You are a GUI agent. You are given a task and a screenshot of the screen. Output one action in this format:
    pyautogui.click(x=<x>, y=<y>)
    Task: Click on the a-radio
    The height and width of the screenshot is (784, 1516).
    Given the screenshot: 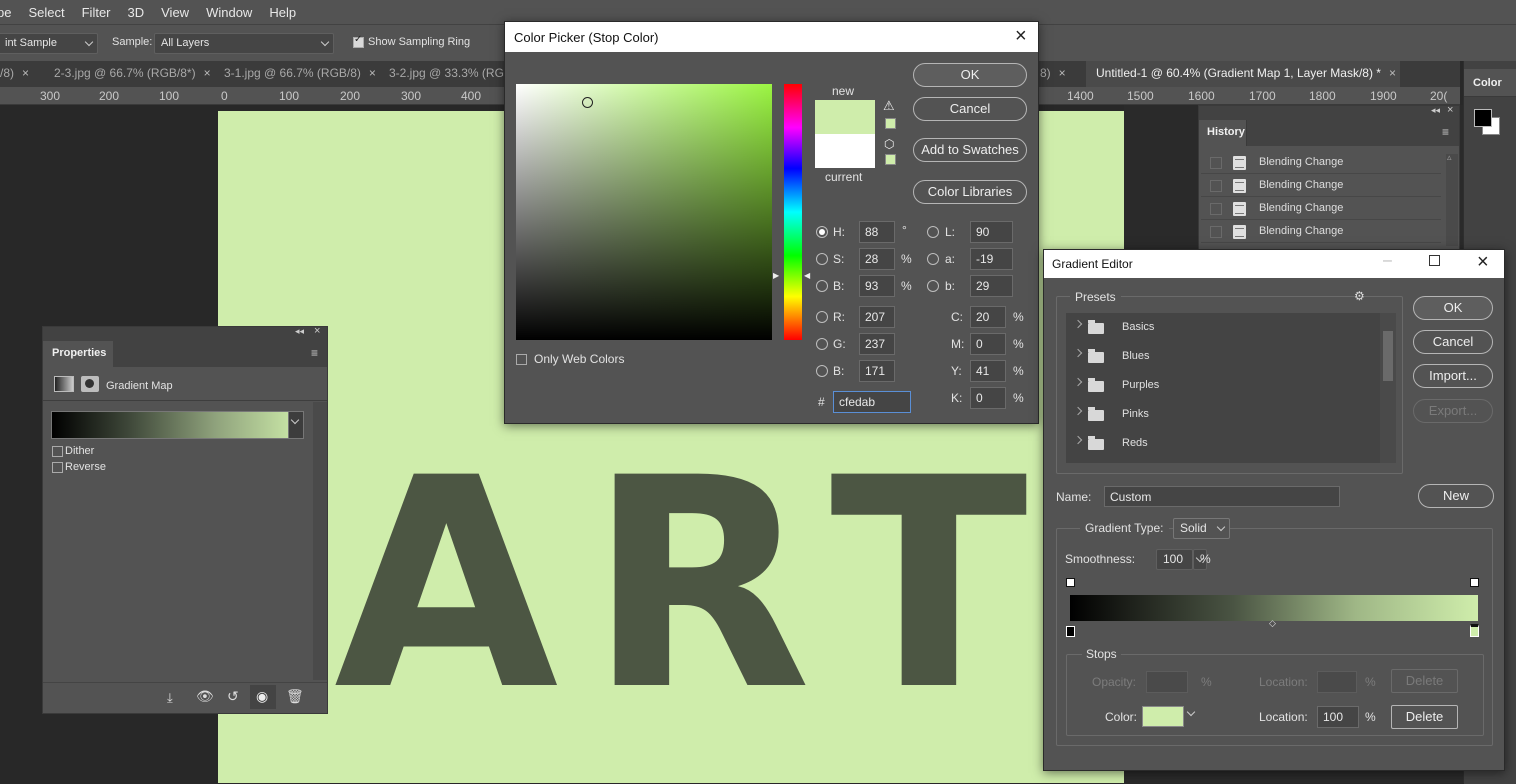 What is the action you would take?
    pyautogui.click(x=933, y=259)
    